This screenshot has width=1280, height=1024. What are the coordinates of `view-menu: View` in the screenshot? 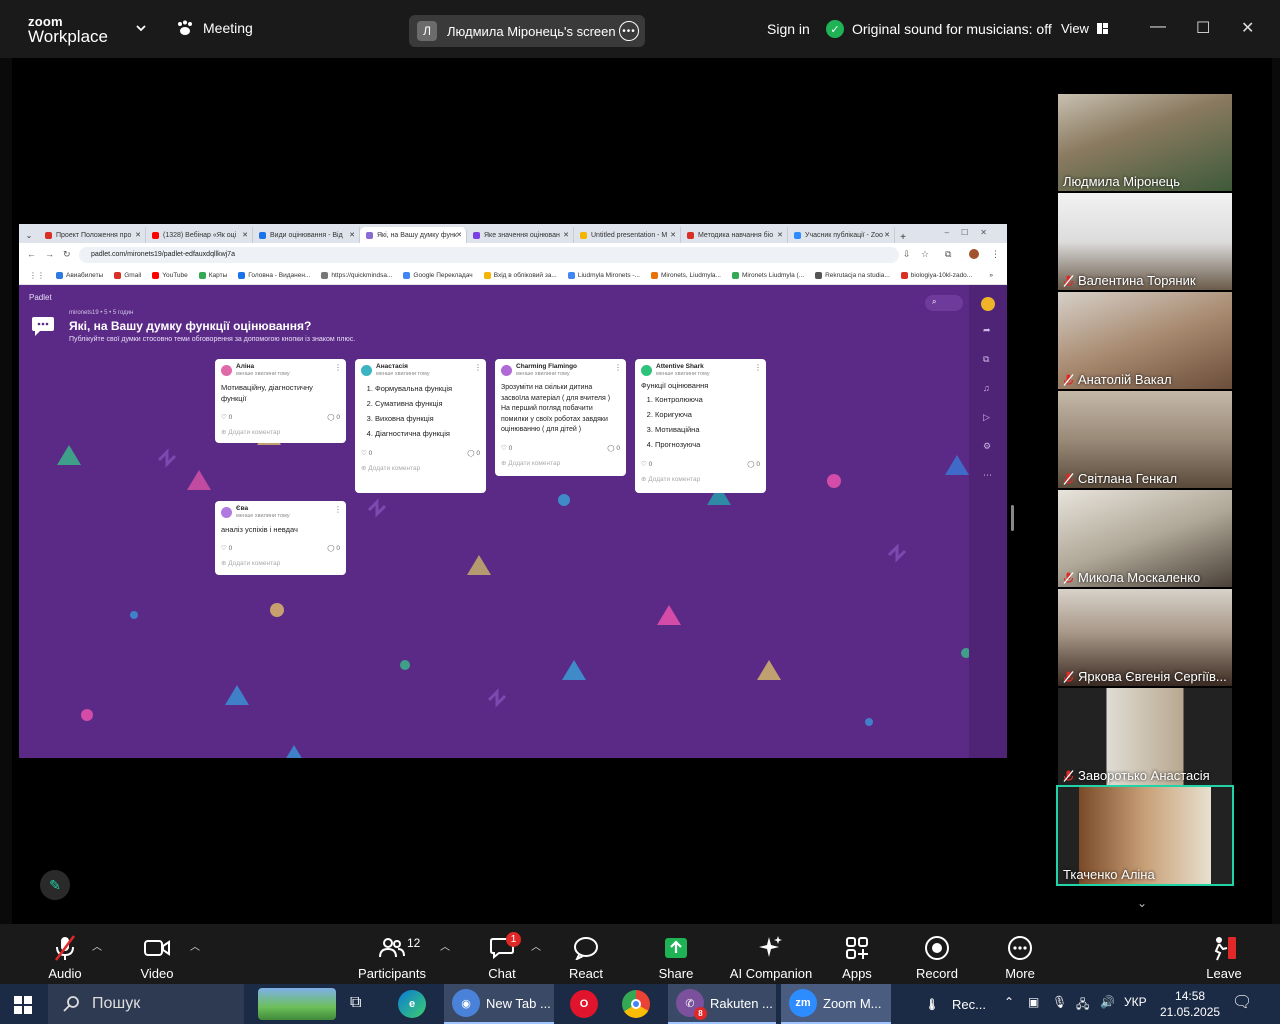 It's located at (1084, 28).